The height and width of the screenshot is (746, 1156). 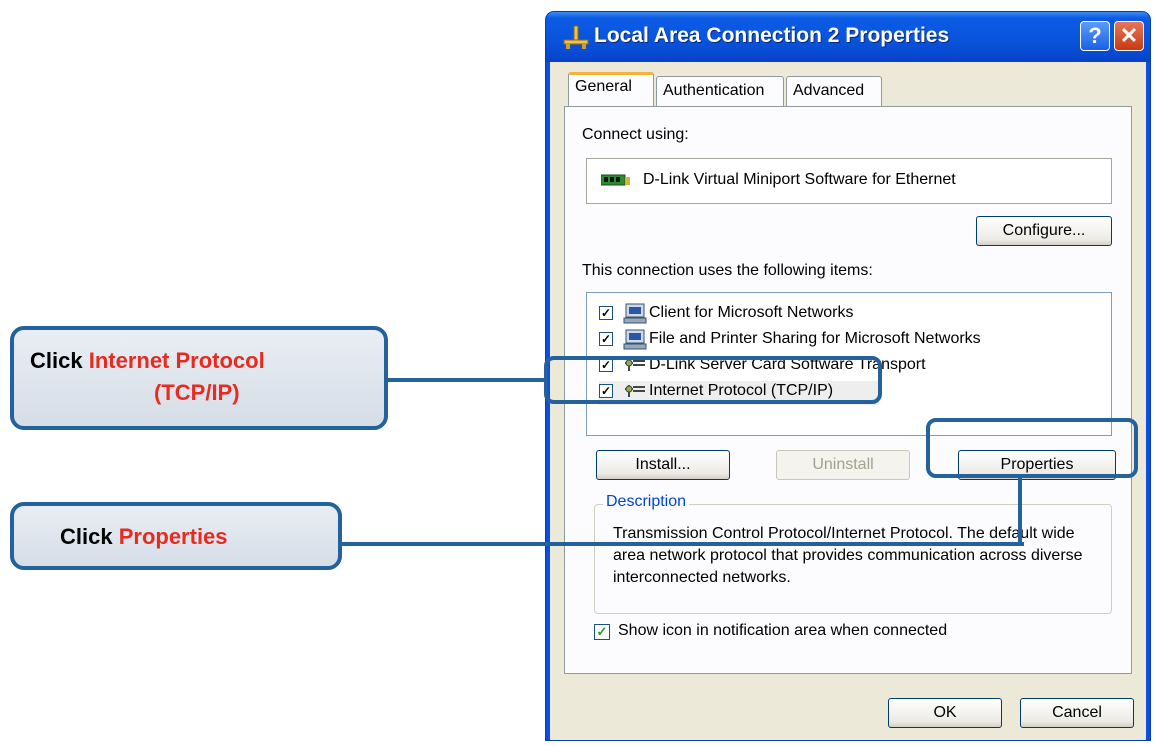 What do you see at coordinates (646, 502) in the screenshot?
I see `description-legend: Description` at bounding box center [646, 502].